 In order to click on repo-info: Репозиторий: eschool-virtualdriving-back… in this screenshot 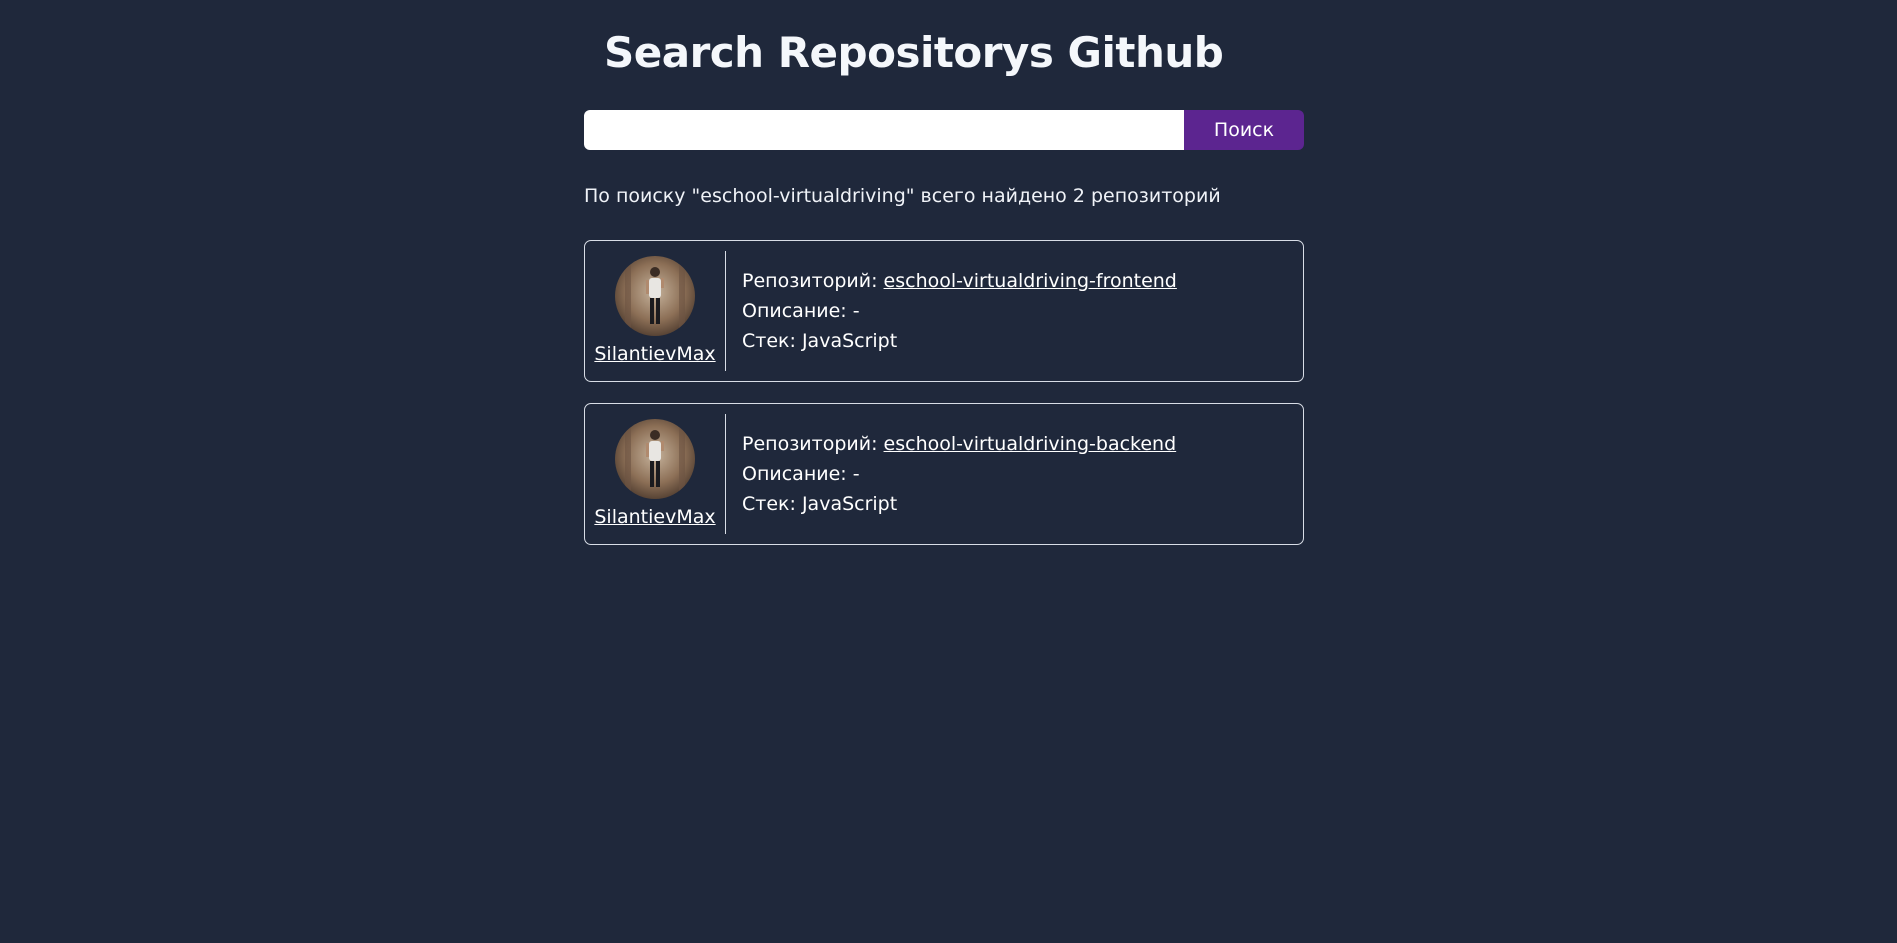, I will do `click(951, 474)`.